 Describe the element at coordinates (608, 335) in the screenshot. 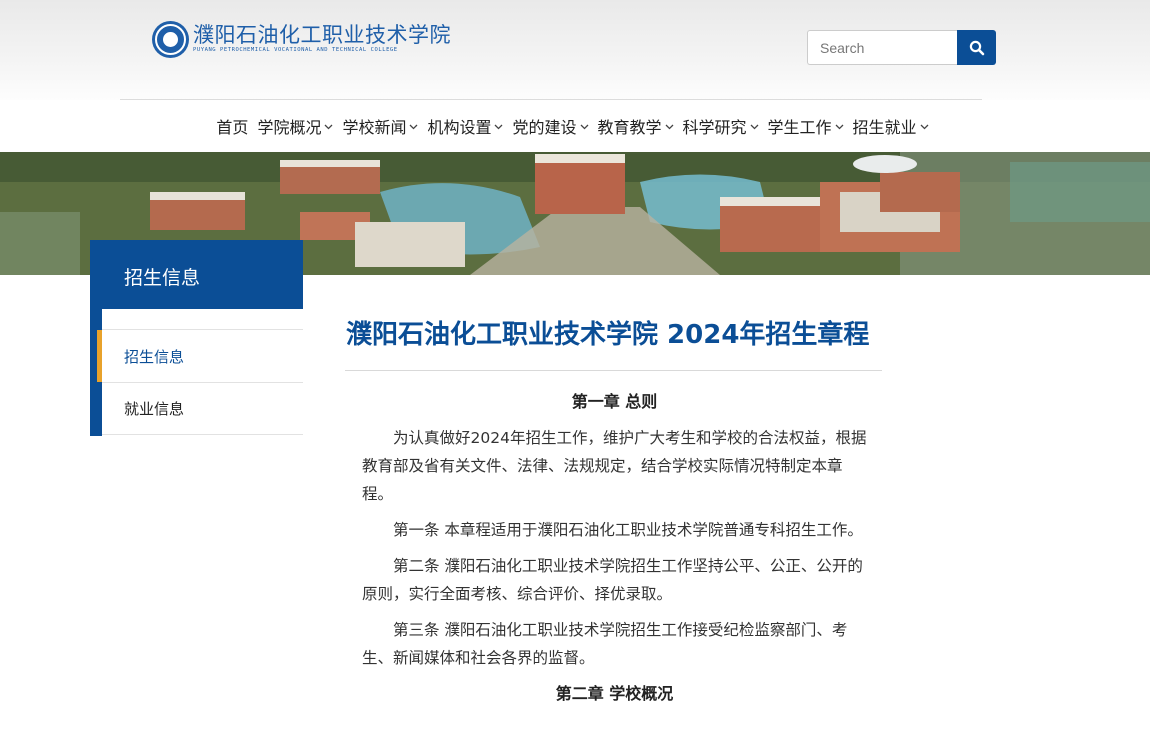

I see `article-title: 濮阳石油化工职业技术学院 2024年招生章程` at that location.